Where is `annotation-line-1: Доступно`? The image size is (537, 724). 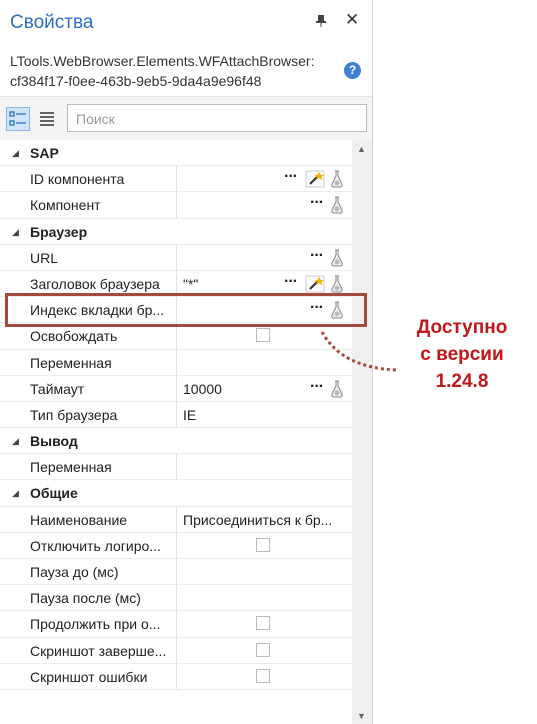
annotation-line-1: Доступно is located at coordinates (462, 327).